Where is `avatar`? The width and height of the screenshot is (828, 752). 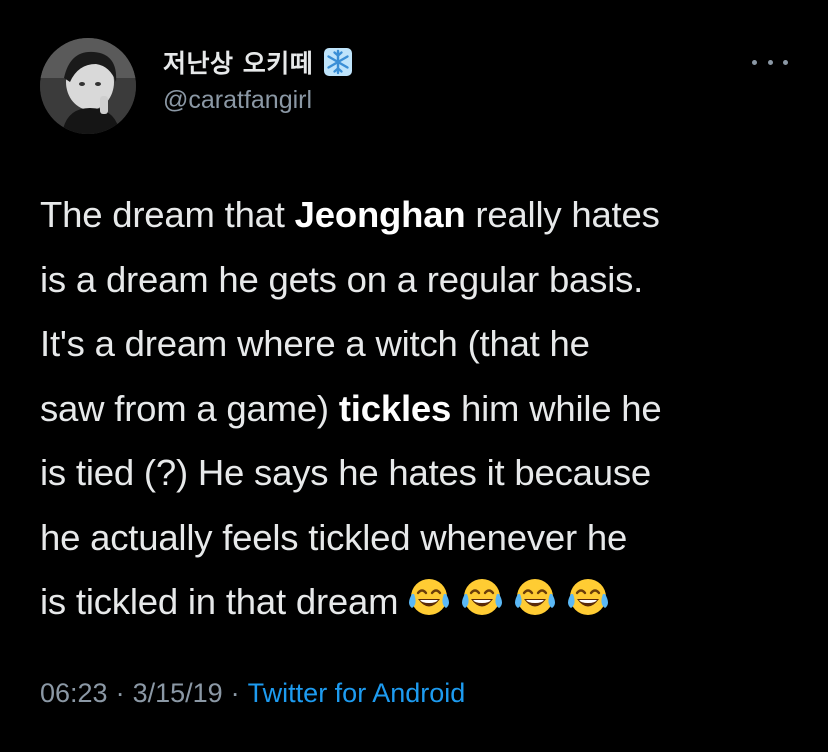 avatar is located at coordinates (88, 86).